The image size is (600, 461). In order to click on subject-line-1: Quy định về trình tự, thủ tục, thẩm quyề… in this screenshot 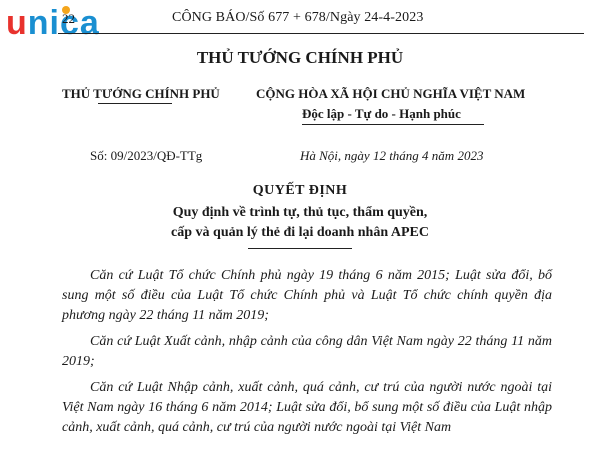, I will do `click(300, 212)`.